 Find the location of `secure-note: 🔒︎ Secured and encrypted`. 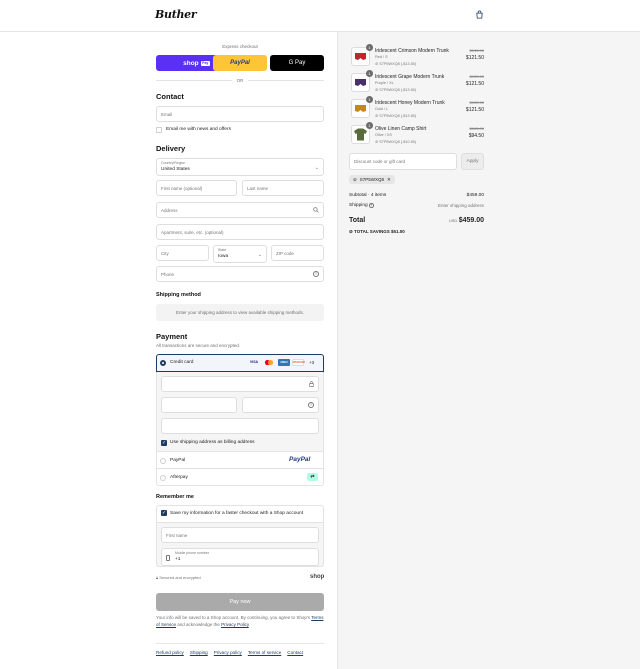

secure-note: 🔒︎ Secured and encrypted is located at coordinates (178, 577).